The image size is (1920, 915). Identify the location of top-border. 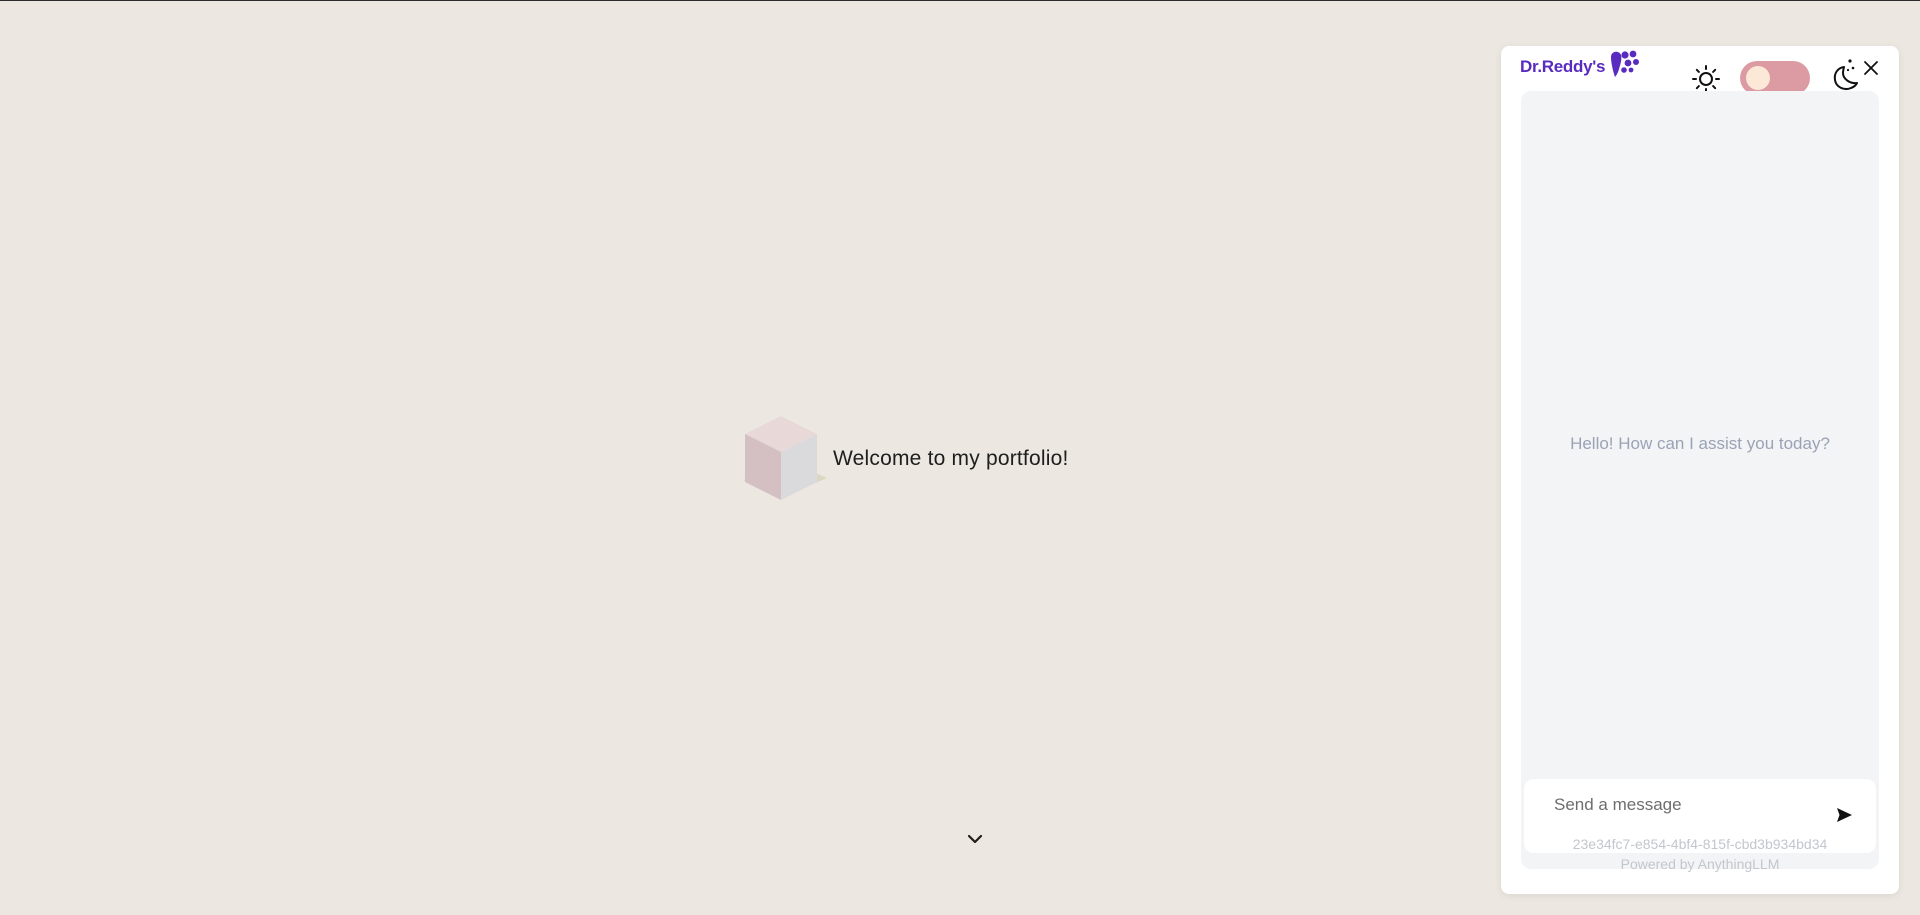
(960, 0).